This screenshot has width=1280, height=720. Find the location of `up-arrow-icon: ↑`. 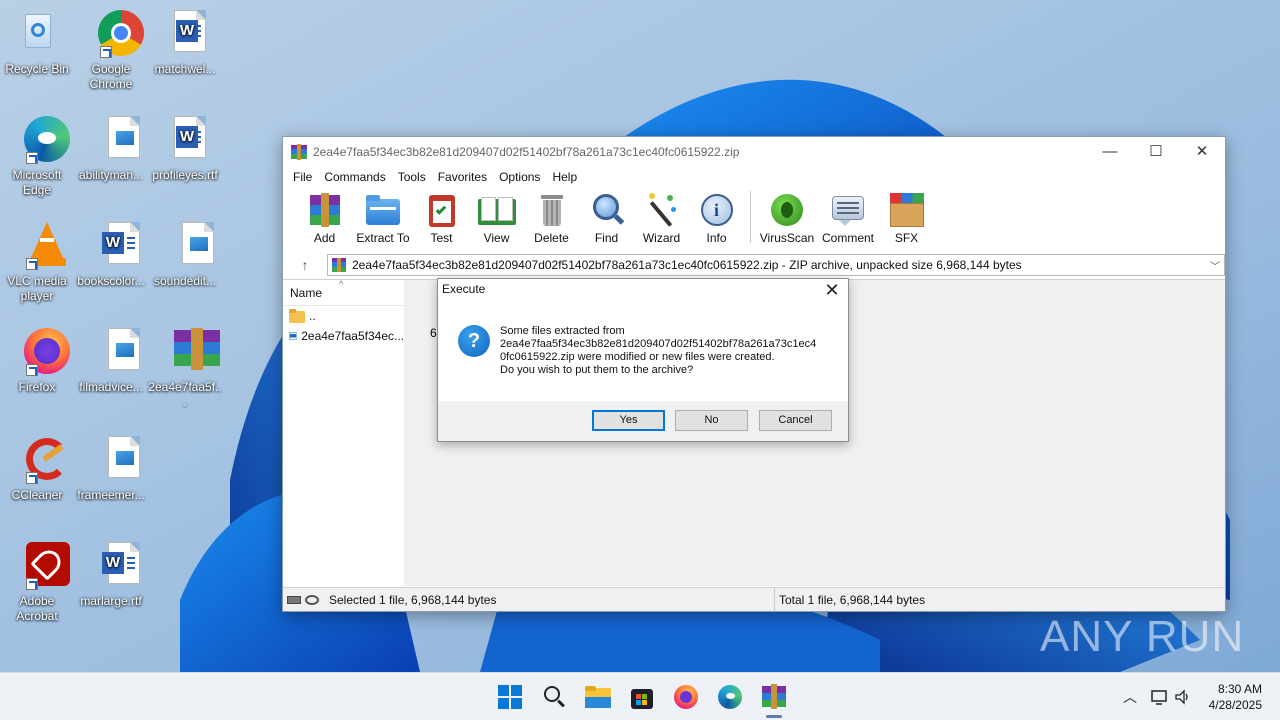

up-arrow-icon: ↑ is located at coordinates (305, 265).